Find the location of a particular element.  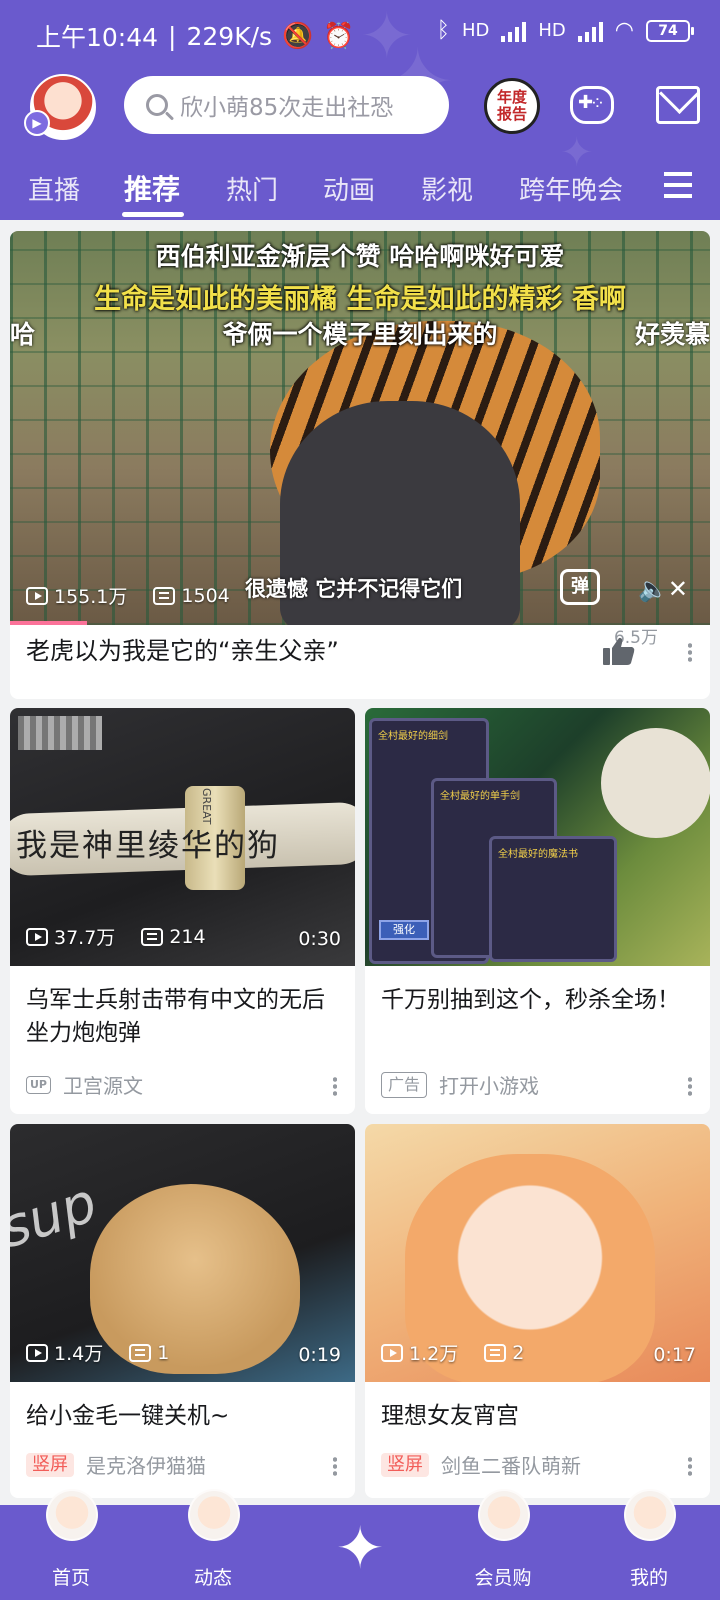

home-character-icon is located at coordinates (72, 1515).